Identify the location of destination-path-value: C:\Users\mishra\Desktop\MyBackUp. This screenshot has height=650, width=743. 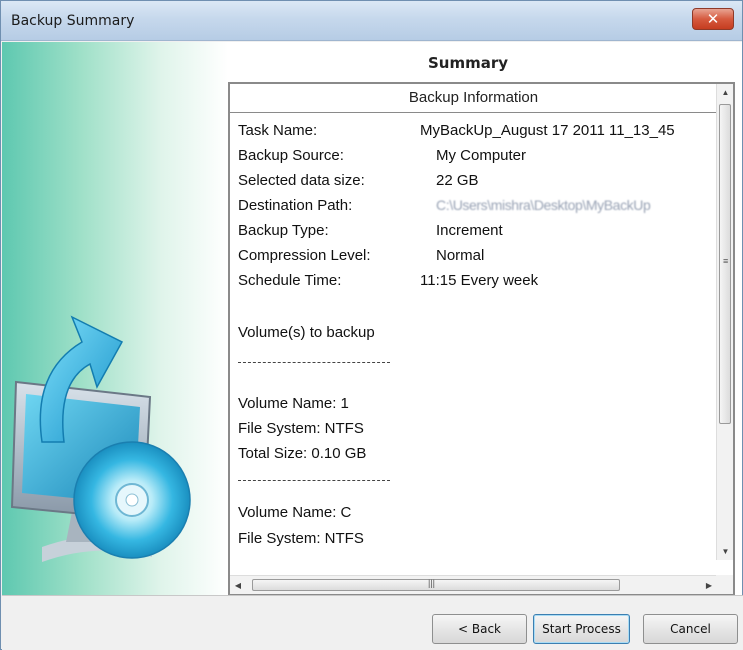
(543, 205).